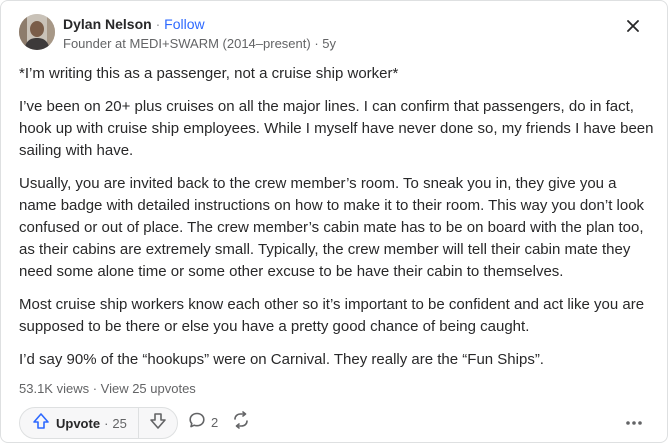 The width and height of the screenshot is (670, 445). I want to click on vote-pill: Upvote · 25, so click(98, 423).